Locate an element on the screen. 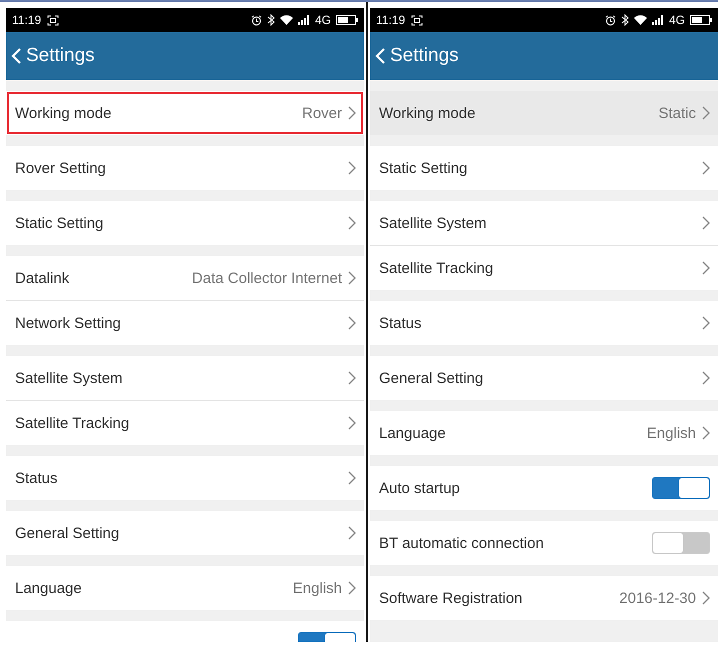  row-label: Network Setting is located at coordinates (68, 323).